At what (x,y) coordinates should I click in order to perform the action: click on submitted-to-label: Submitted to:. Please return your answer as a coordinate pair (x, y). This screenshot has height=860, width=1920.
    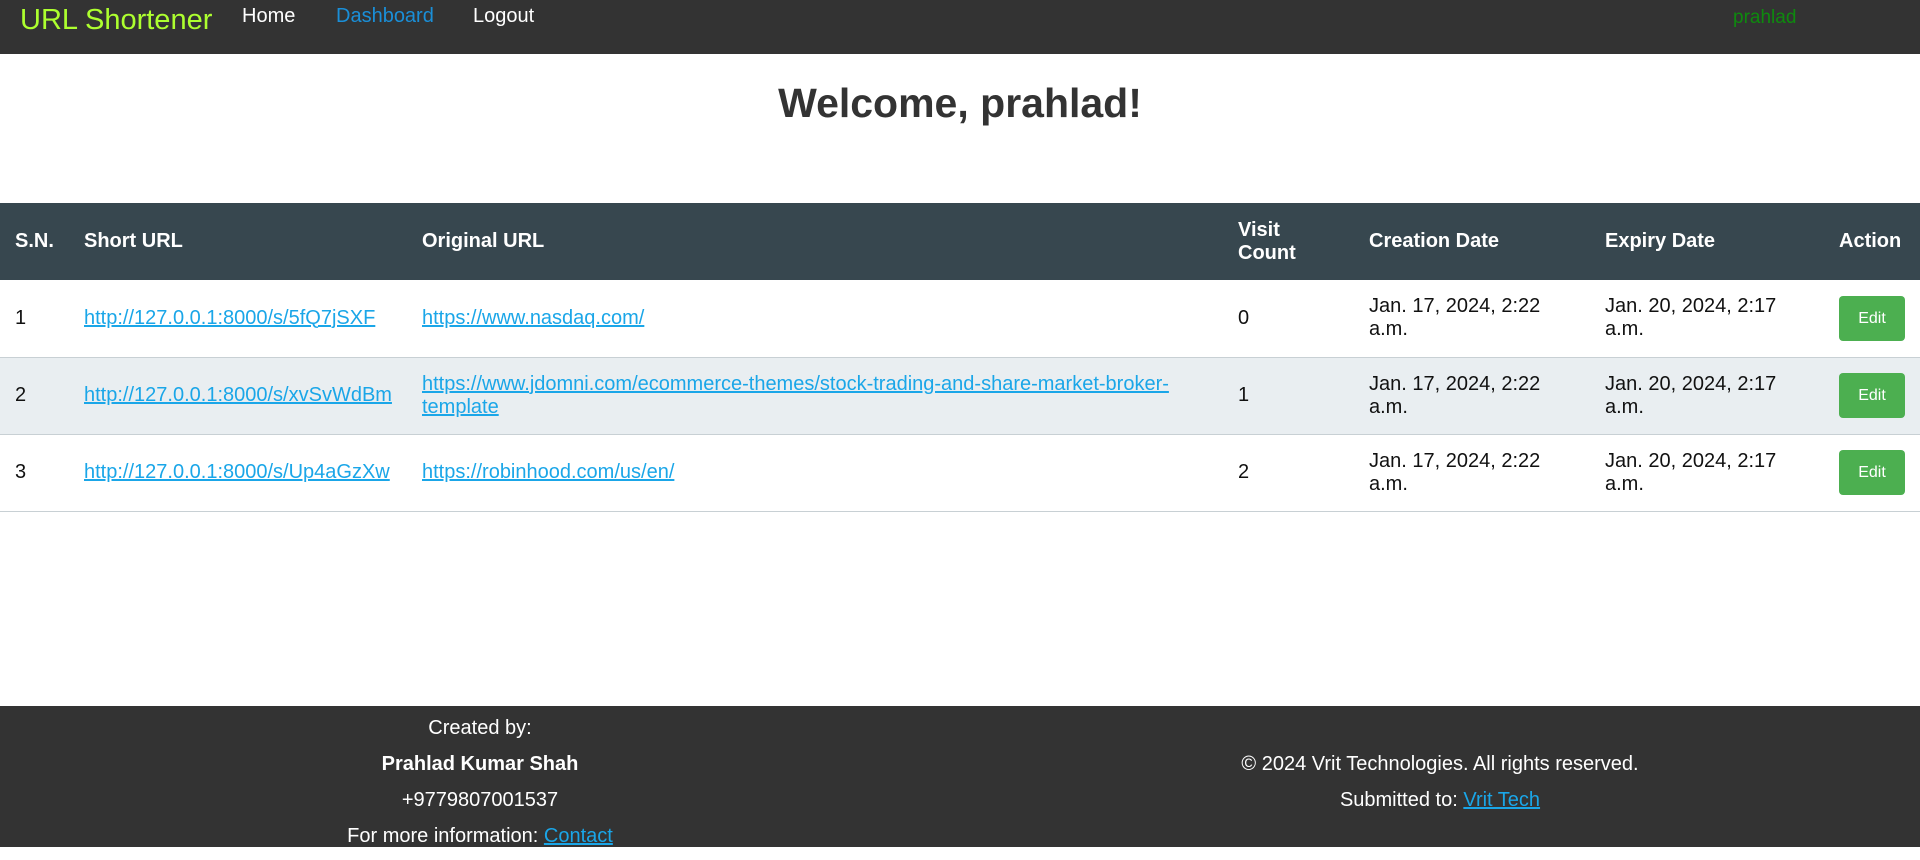
    Looking at the image, I should click on (1398, 800).